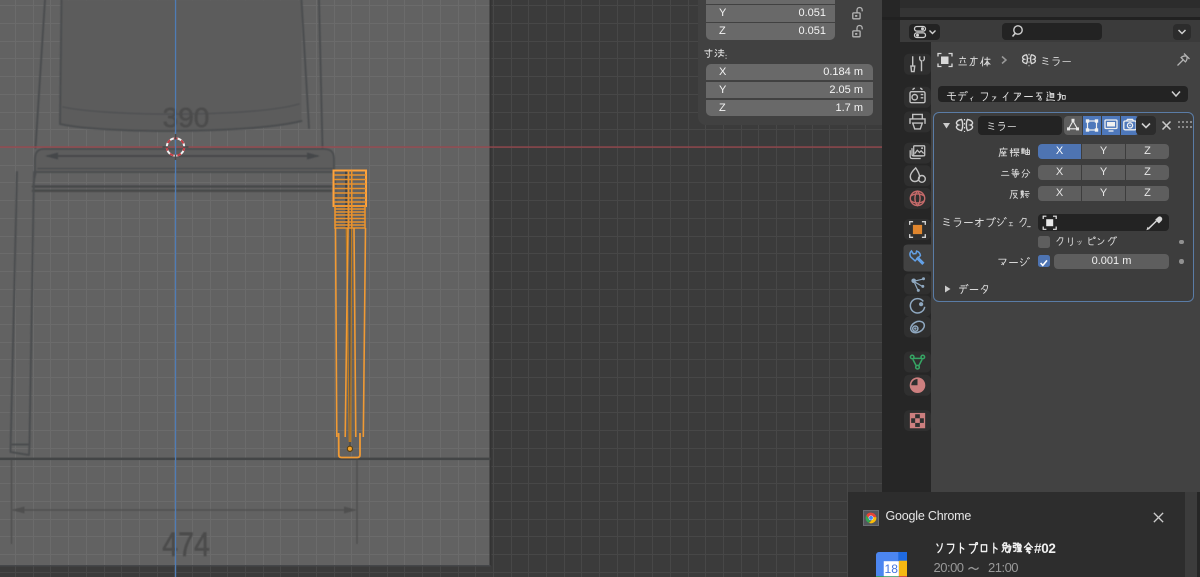 The height and width of the screenshot is (577, 1200). I want to click on svg-text: 18, so click(891, 569).